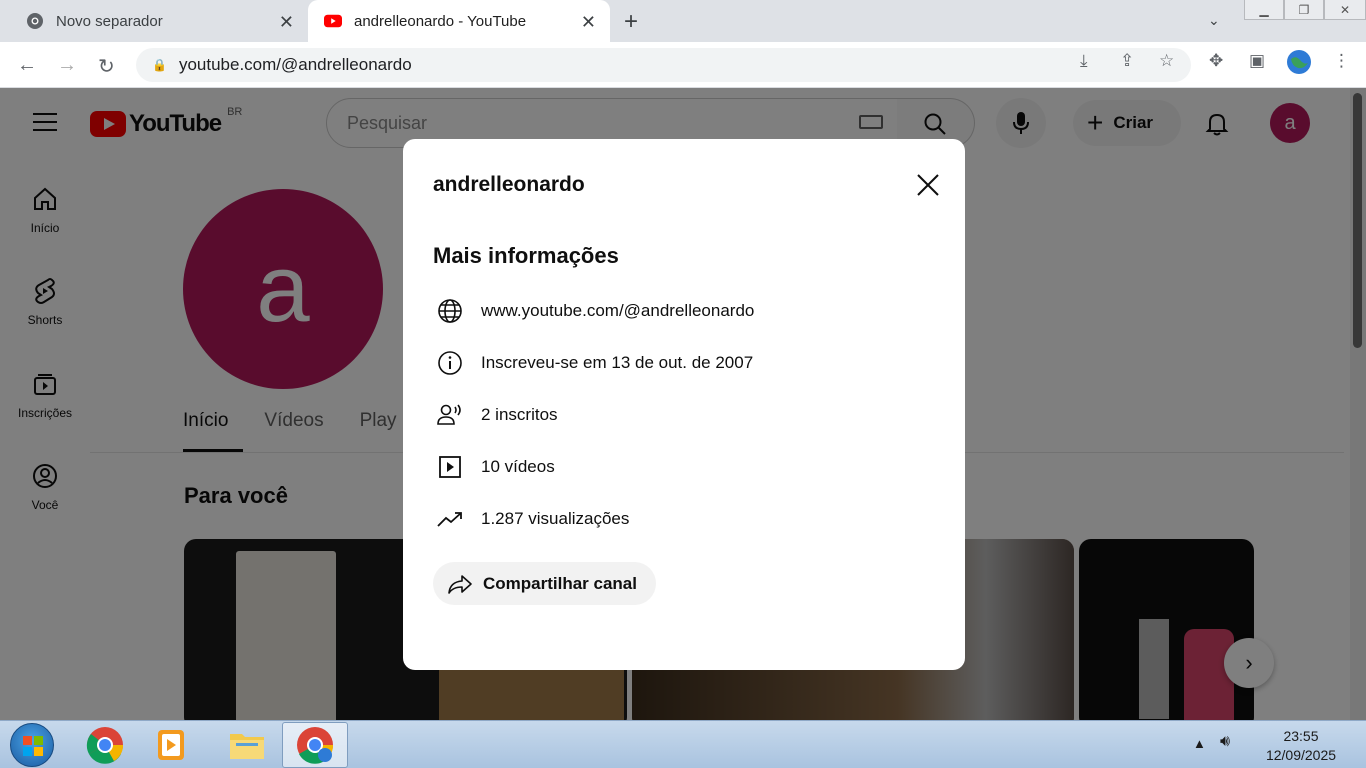  What do you see at coordinates (1301, 755) in the screenshot?
I see `clock-date: 12/09/2025` at bounding box center [1301, 755].